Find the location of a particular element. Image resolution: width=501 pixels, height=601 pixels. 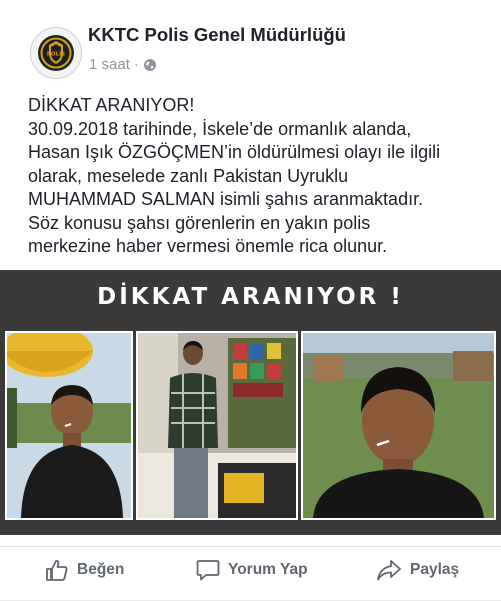

share-arrow-icon is located at coordinates (389, 570).